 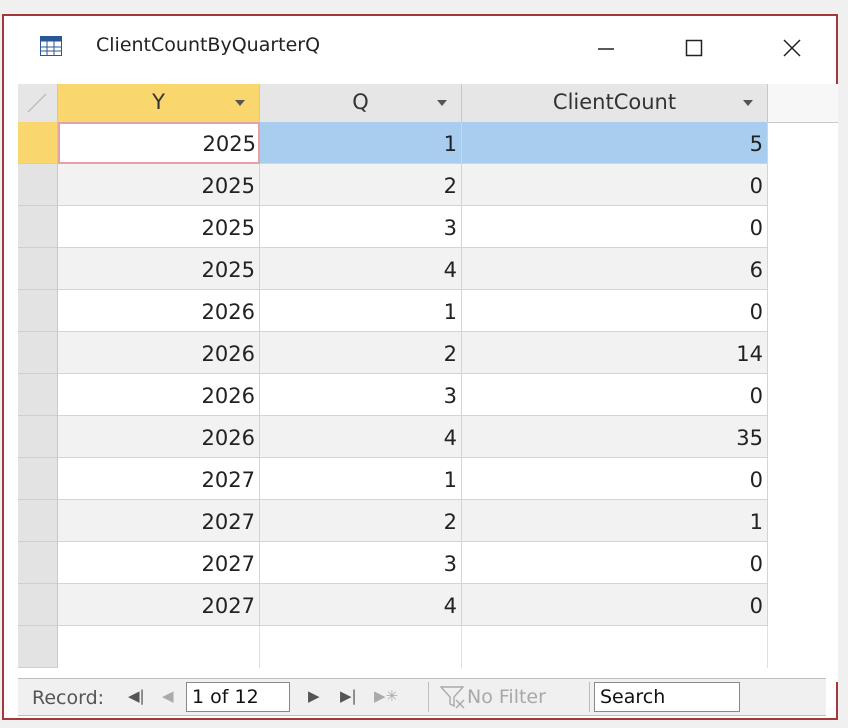 I want to click on maximize-button, so click(x=694, y=48).